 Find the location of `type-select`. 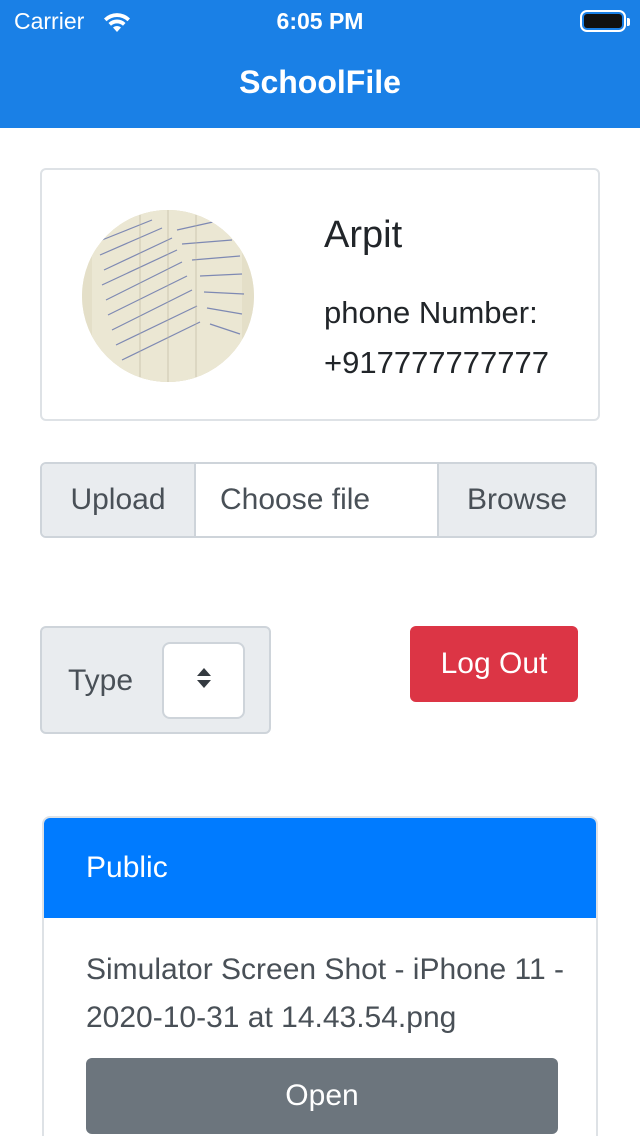

type-select is located at coordinates (203, 680).